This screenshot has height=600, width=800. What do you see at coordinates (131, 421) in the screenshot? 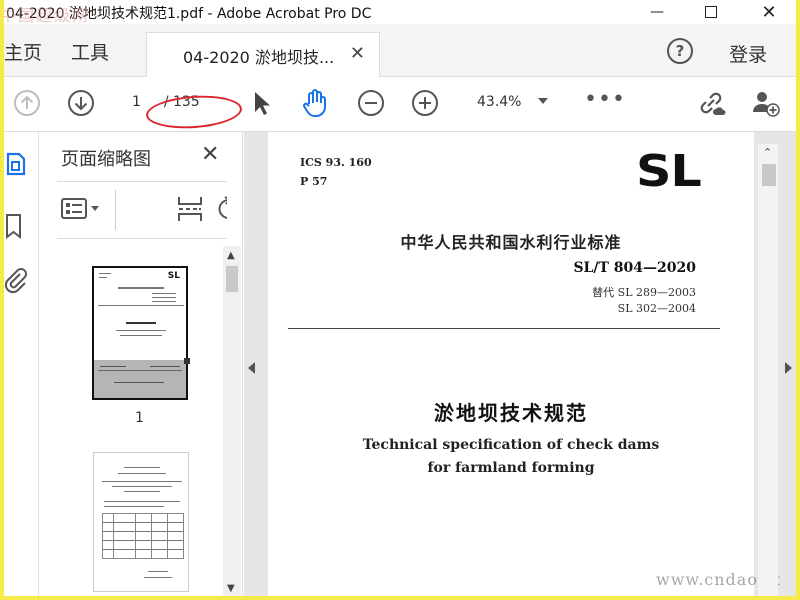
I see `thumbnail-list: SL 1` at bounding box center [131, 421].